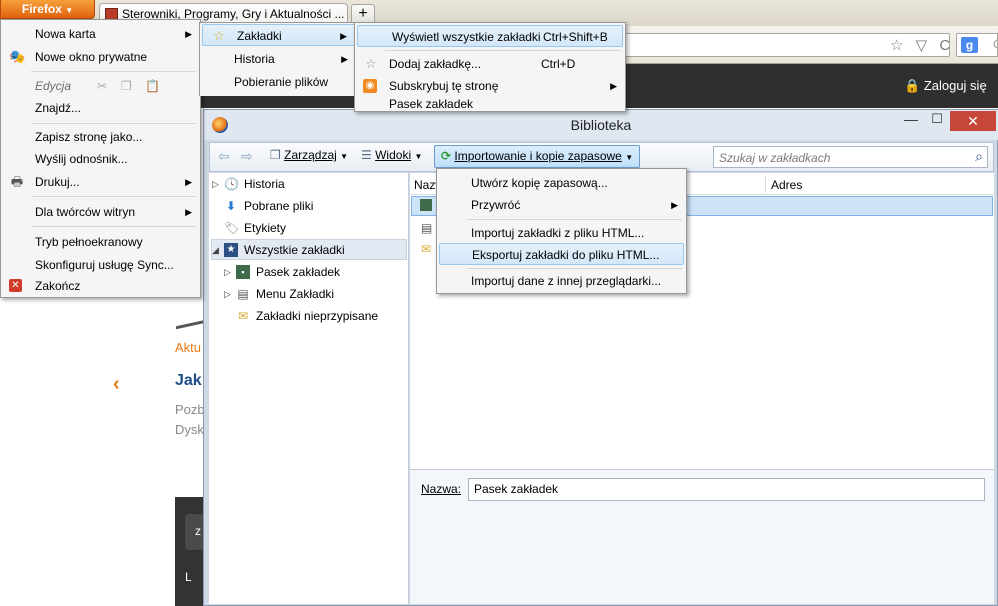 The height and width of the screenshot is (606, 998). What do you see at coordinates (265, 228) in the screenshot?
I see `tree-label: Etykiety` at bounding box center [265, 228].